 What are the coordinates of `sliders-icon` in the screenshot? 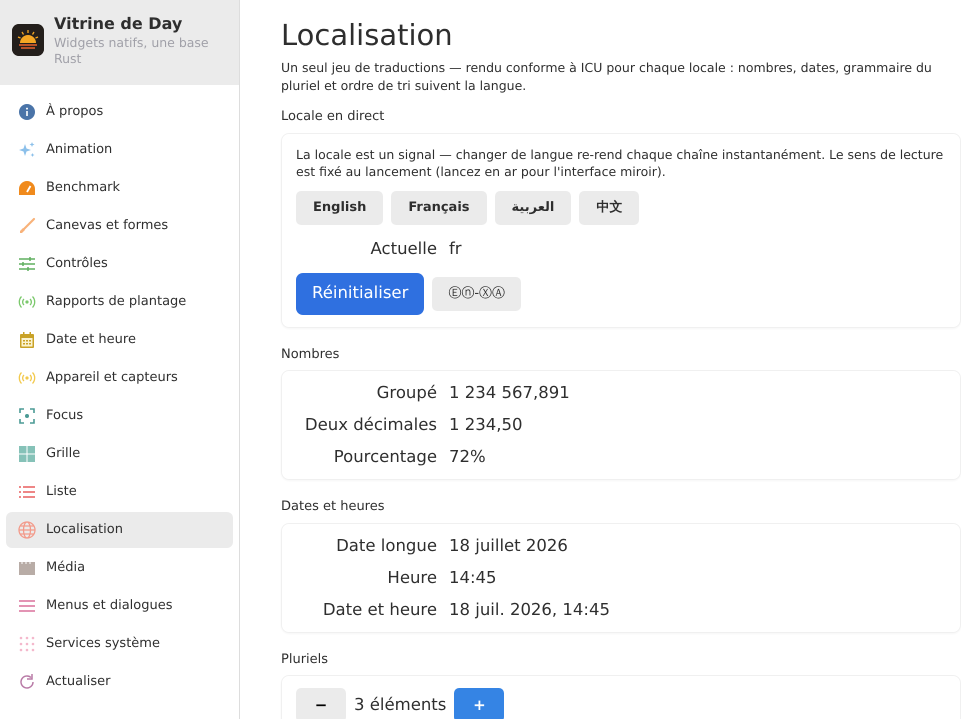 It's located at (27, 264).